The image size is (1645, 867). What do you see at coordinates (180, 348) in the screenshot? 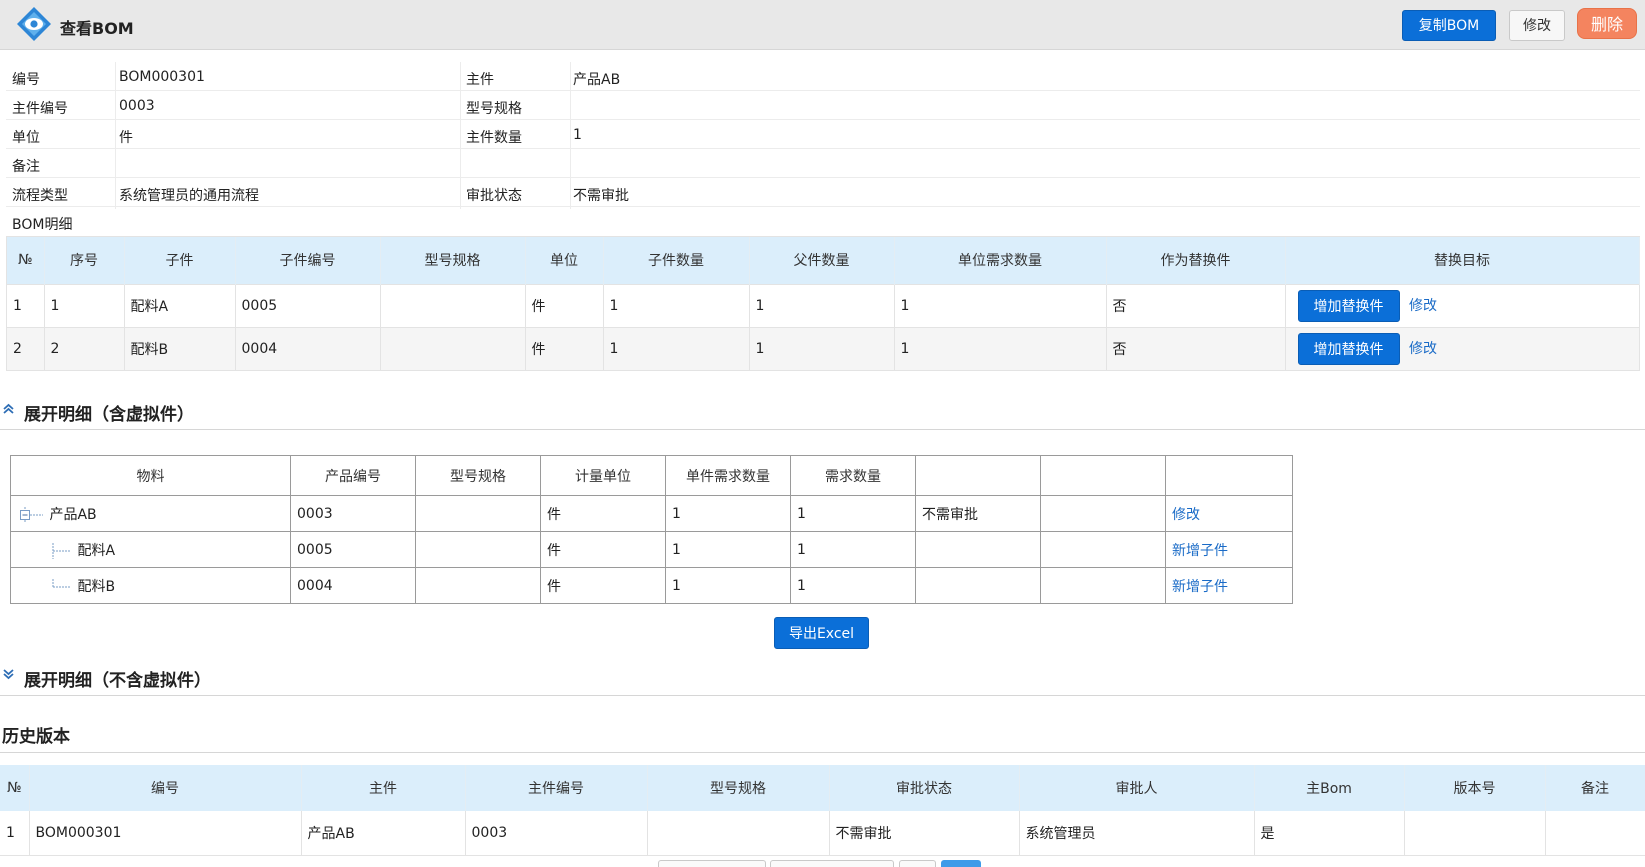
I see `part-cell: 配料B` at bounding box center [180, 348].